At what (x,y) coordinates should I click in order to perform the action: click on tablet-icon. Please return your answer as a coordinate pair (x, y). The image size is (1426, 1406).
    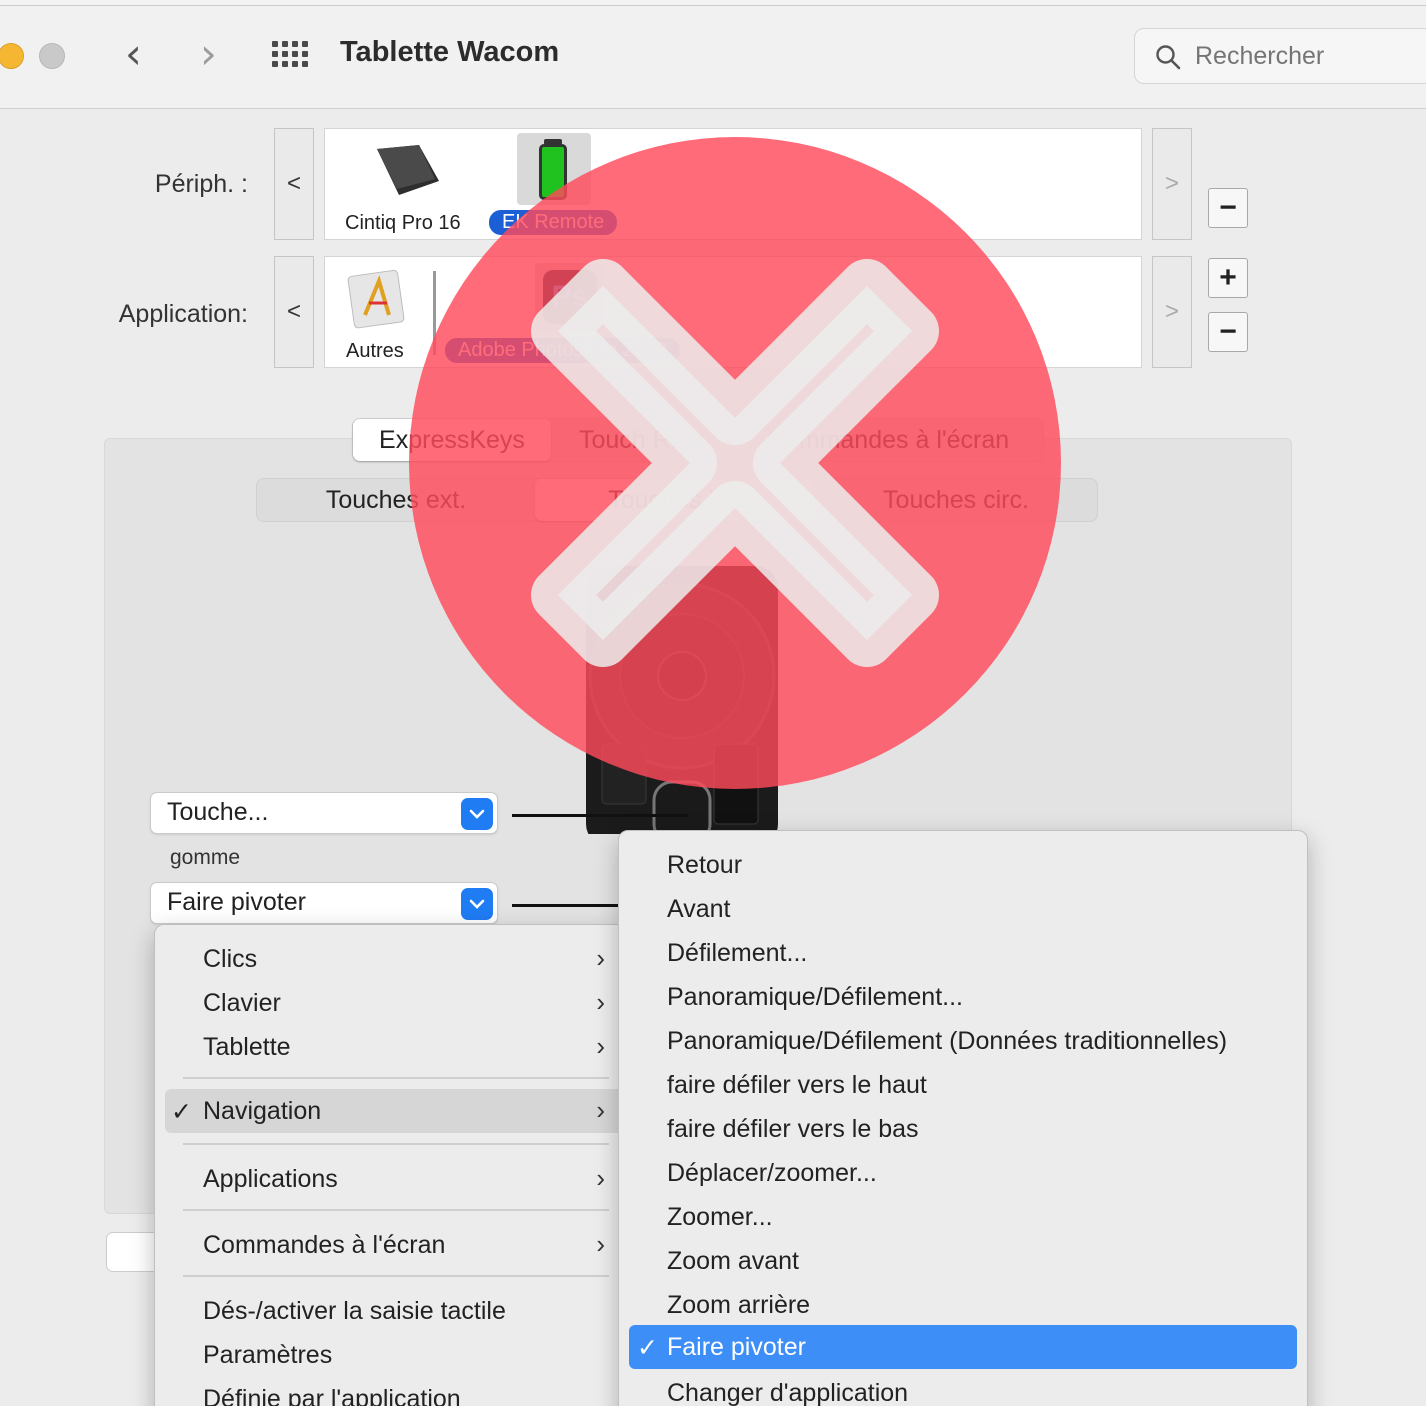
    Looking at the image, I should click on (408, 171).